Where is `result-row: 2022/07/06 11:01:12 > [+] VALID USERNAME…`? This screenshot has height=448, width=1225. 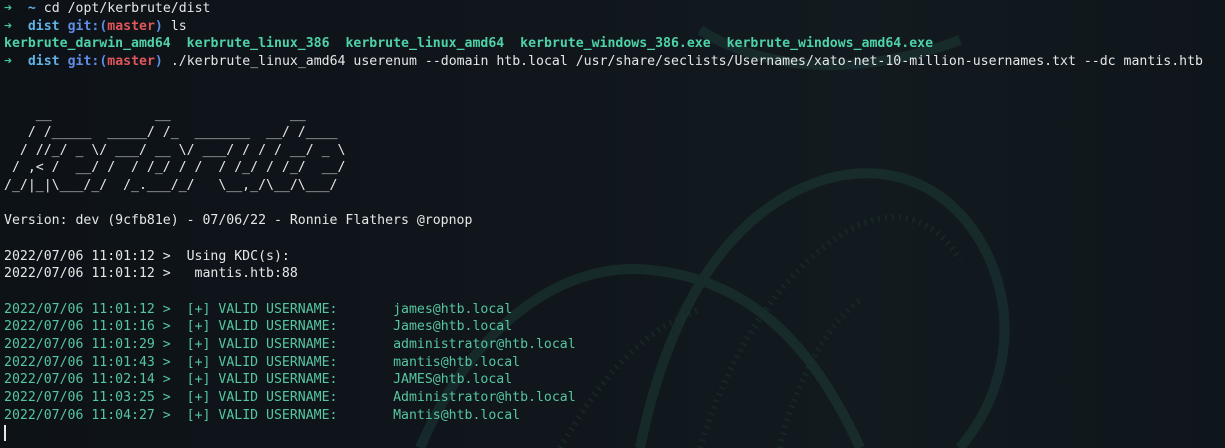
result-row: 2022/07/06 11:01:12 > [+] VALID USERNAME… is located at coordinates (613, 310).